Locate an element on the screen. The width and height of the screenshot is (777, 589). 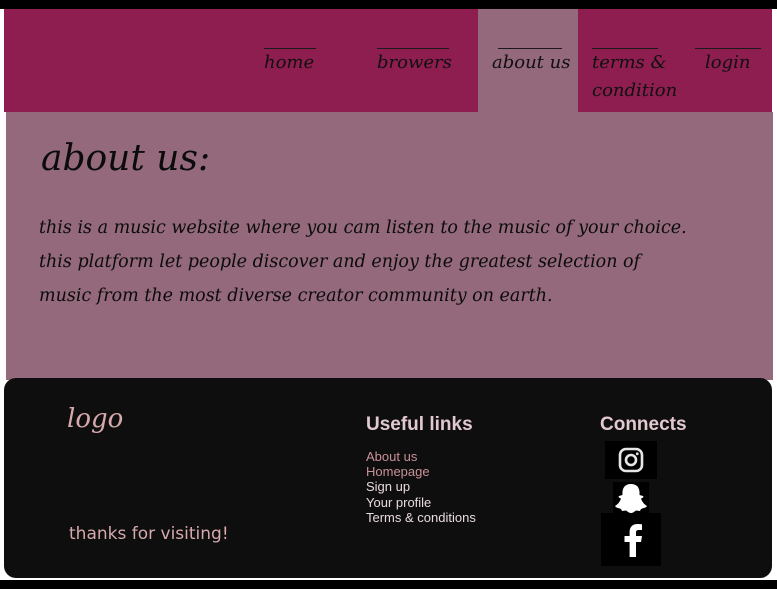
link-homepage: Homepage is located at coordinates (421, 471).